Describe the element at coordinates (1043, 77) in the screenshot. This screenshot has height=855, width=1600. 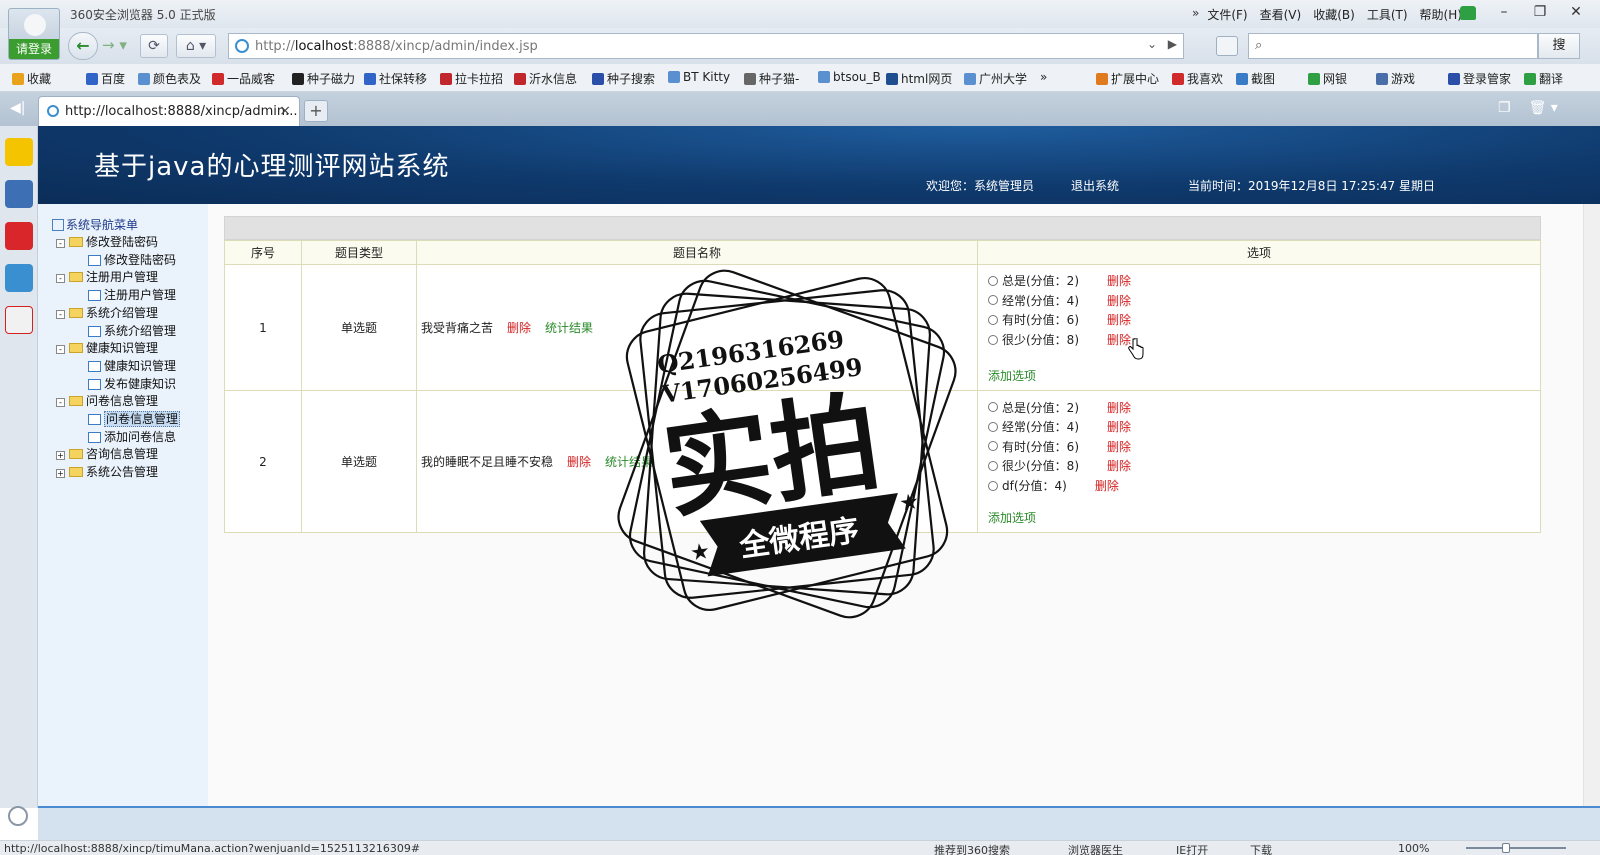
I see `bookmarks-more-icon: »` at that location.